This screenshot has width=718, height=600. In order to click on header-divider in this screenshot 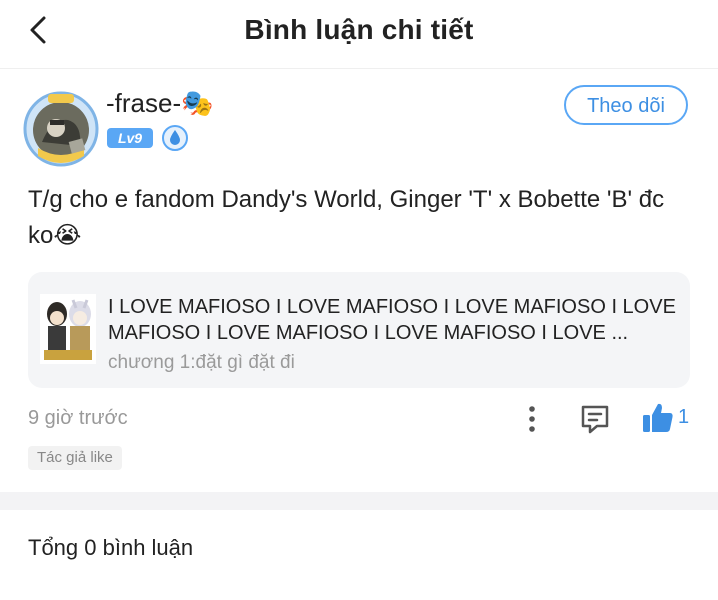, I will do `click(359, 68)`.